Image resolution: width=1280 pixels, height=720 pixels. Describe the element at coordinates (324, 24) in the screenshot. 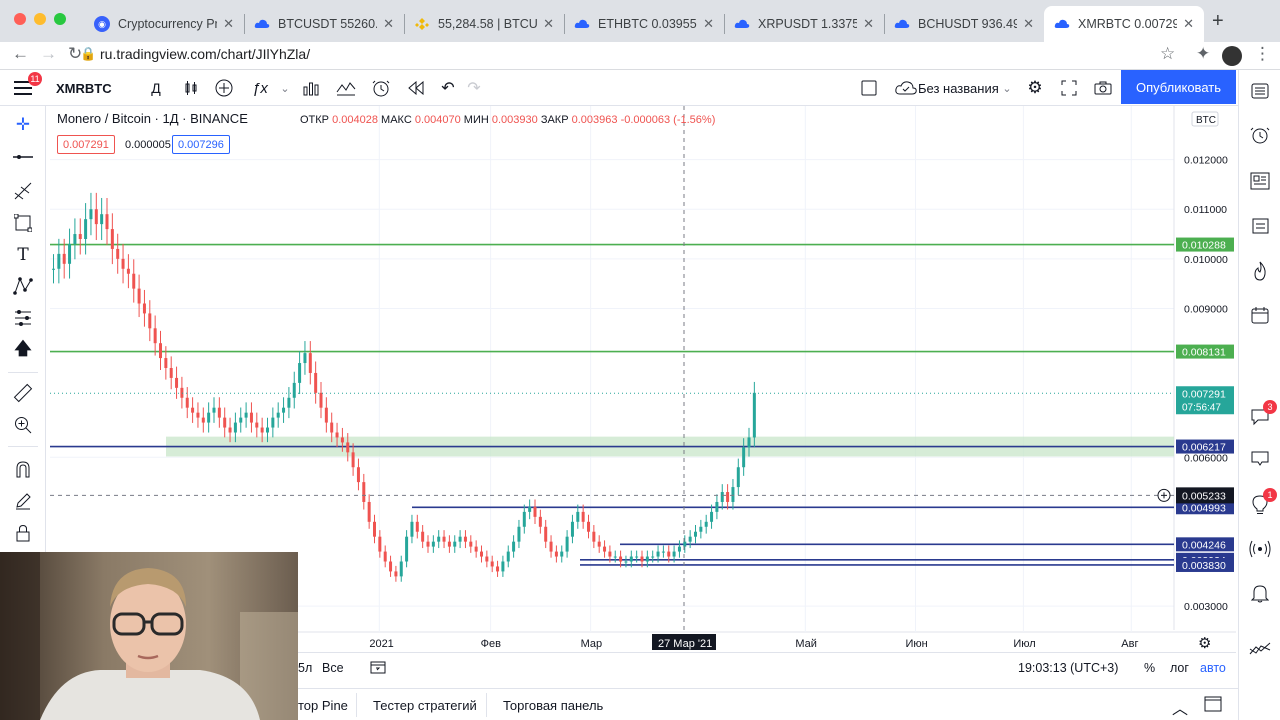

I see `browser-tab: BTCUSDT 55260.66 ✕` at that location.